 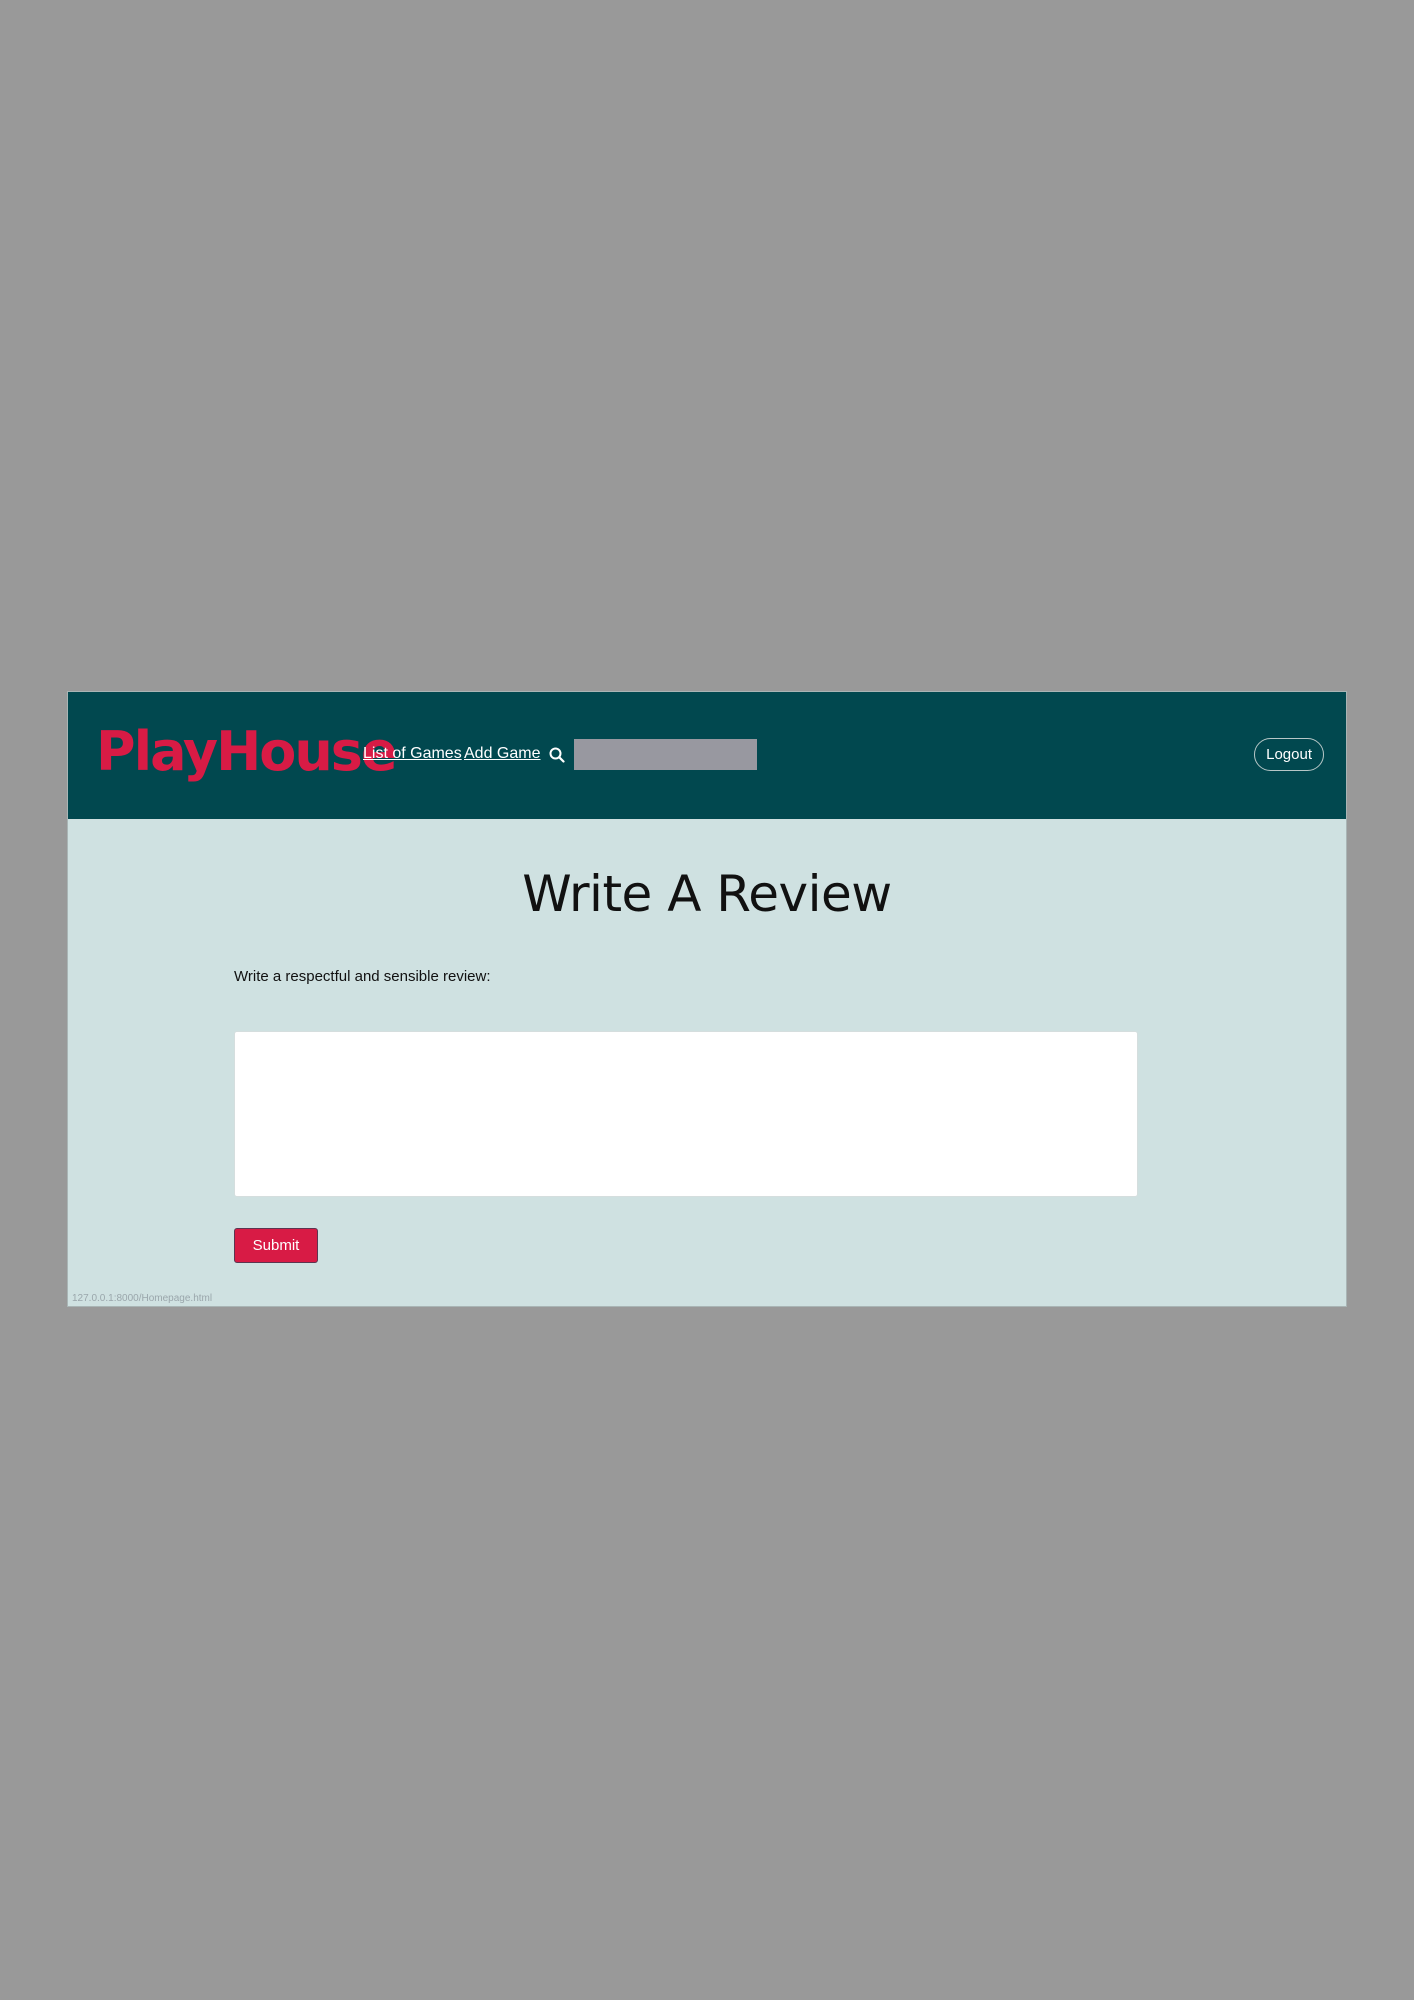 I want to click on logout-button: Logout, so click(x=1289, y=754).